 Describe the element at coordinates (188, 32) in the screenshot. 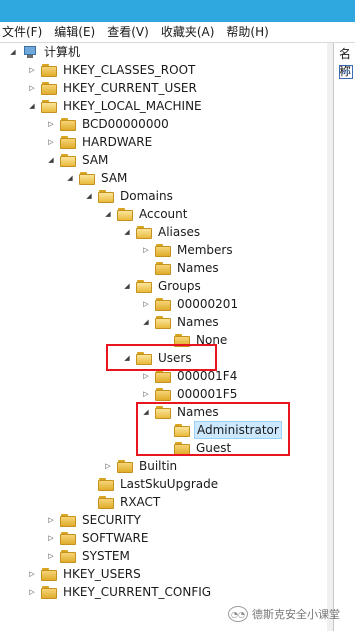

I see `menu-favorites: 收藏夹(A)` at that location.